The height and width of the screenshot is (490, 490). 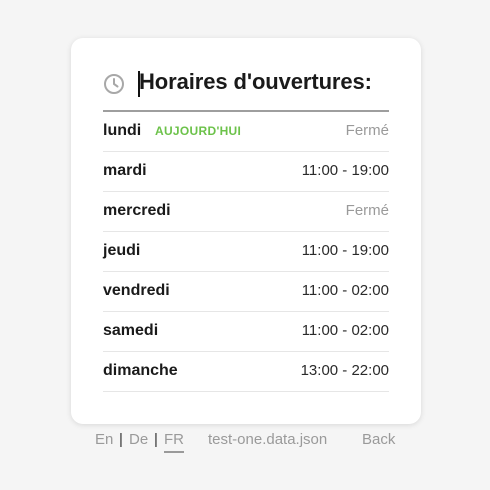 I want to click on schedule-row-lundi: lundi AUJOURD'HUI Fermé, so click(x=246, y=132).